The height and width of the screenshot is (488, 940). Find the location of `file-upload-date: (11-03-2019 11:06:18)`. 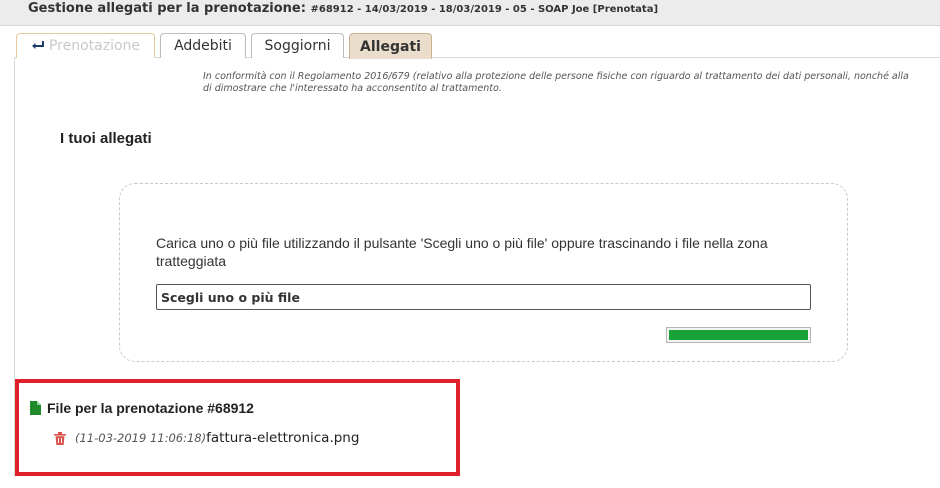

file-upload-date: (11-03-2019 11:06:18) is located at coordinates (141, 438).